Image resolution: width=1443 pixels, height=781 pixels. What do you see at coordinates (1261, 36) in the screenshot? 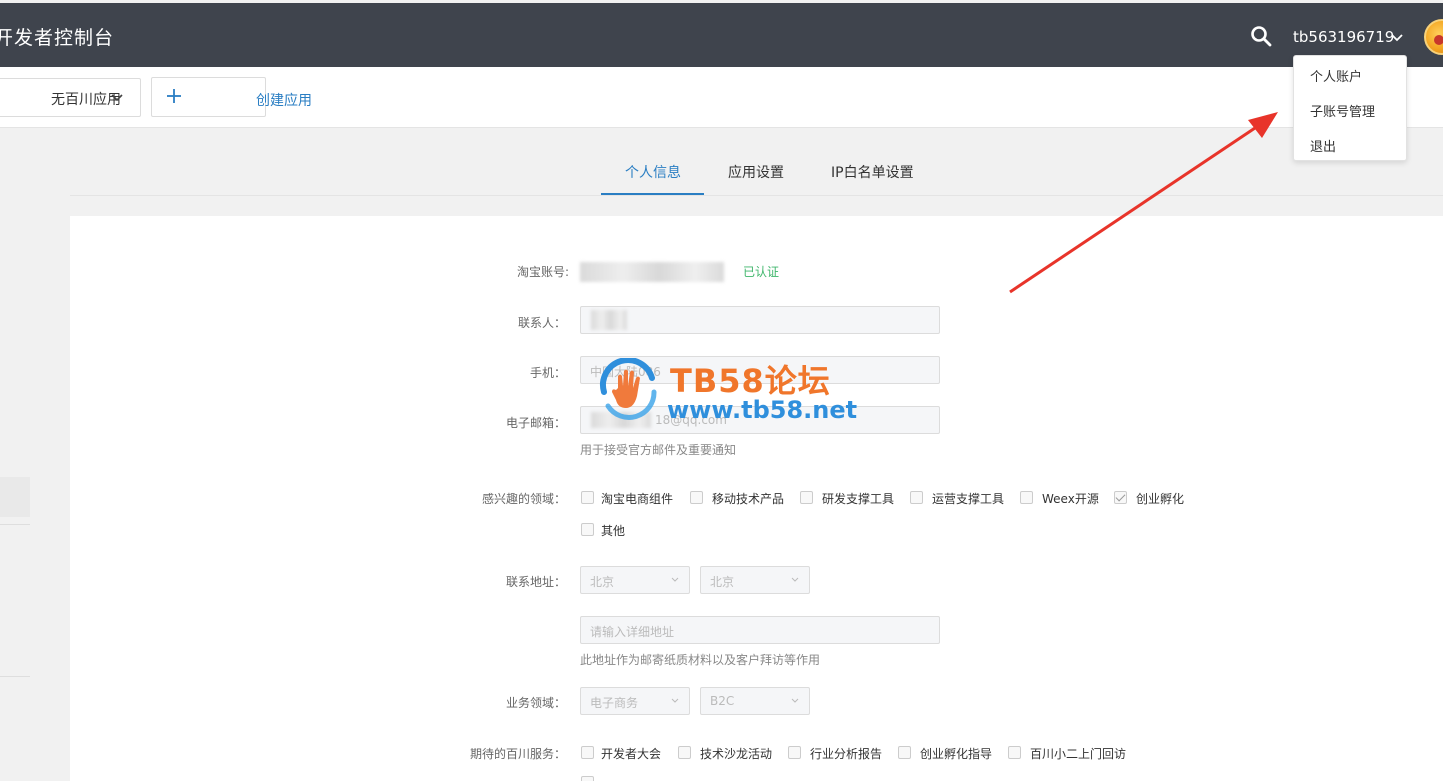
I see `search-icon` at bounding box center [1261, 36].